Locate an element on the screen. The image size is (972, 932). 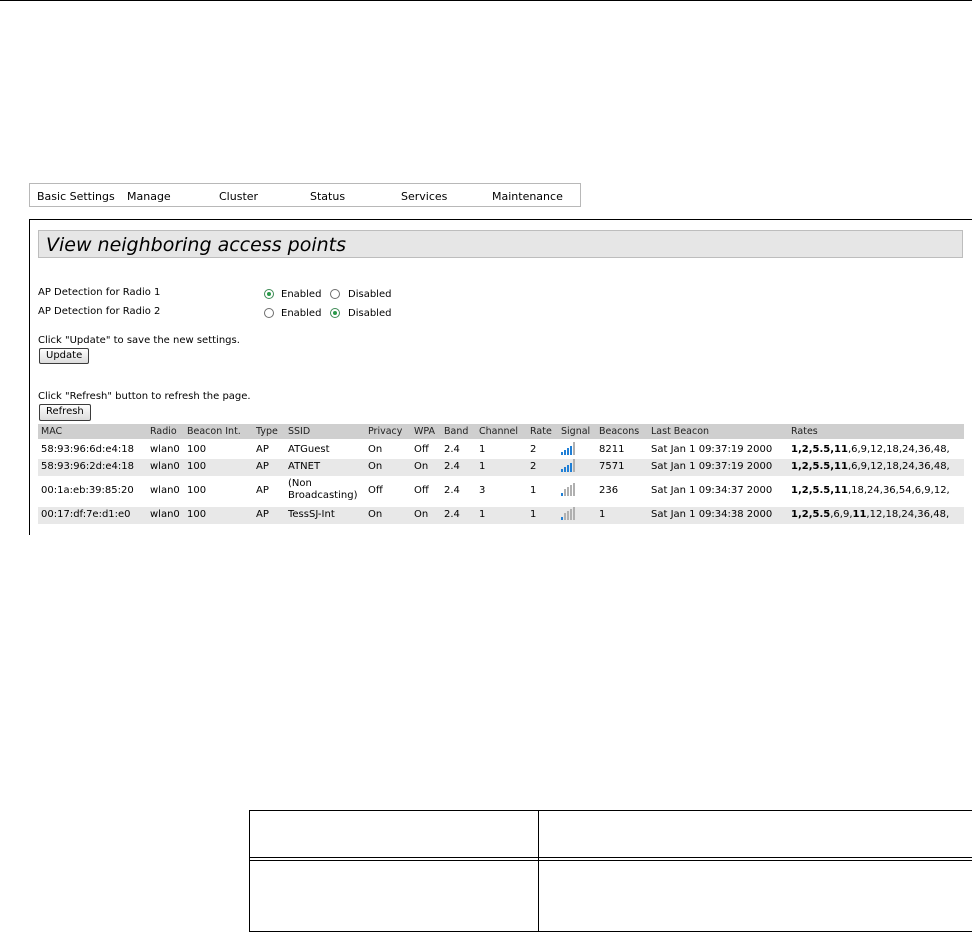
cell-beacons: 236 is located at coordinates (609, 490).